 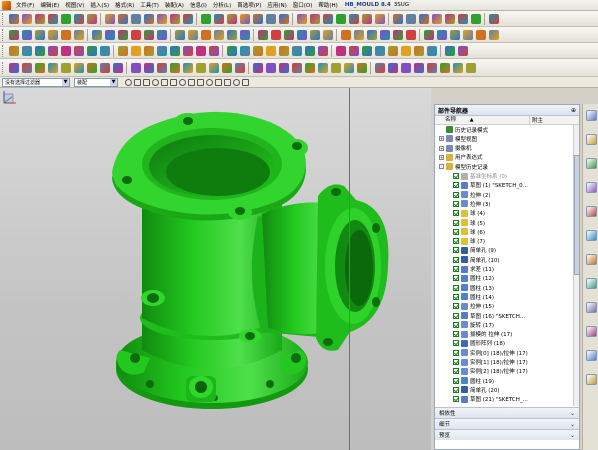 I want to click on menu-preferences: 首选项(P), so click(x=249, y=5).